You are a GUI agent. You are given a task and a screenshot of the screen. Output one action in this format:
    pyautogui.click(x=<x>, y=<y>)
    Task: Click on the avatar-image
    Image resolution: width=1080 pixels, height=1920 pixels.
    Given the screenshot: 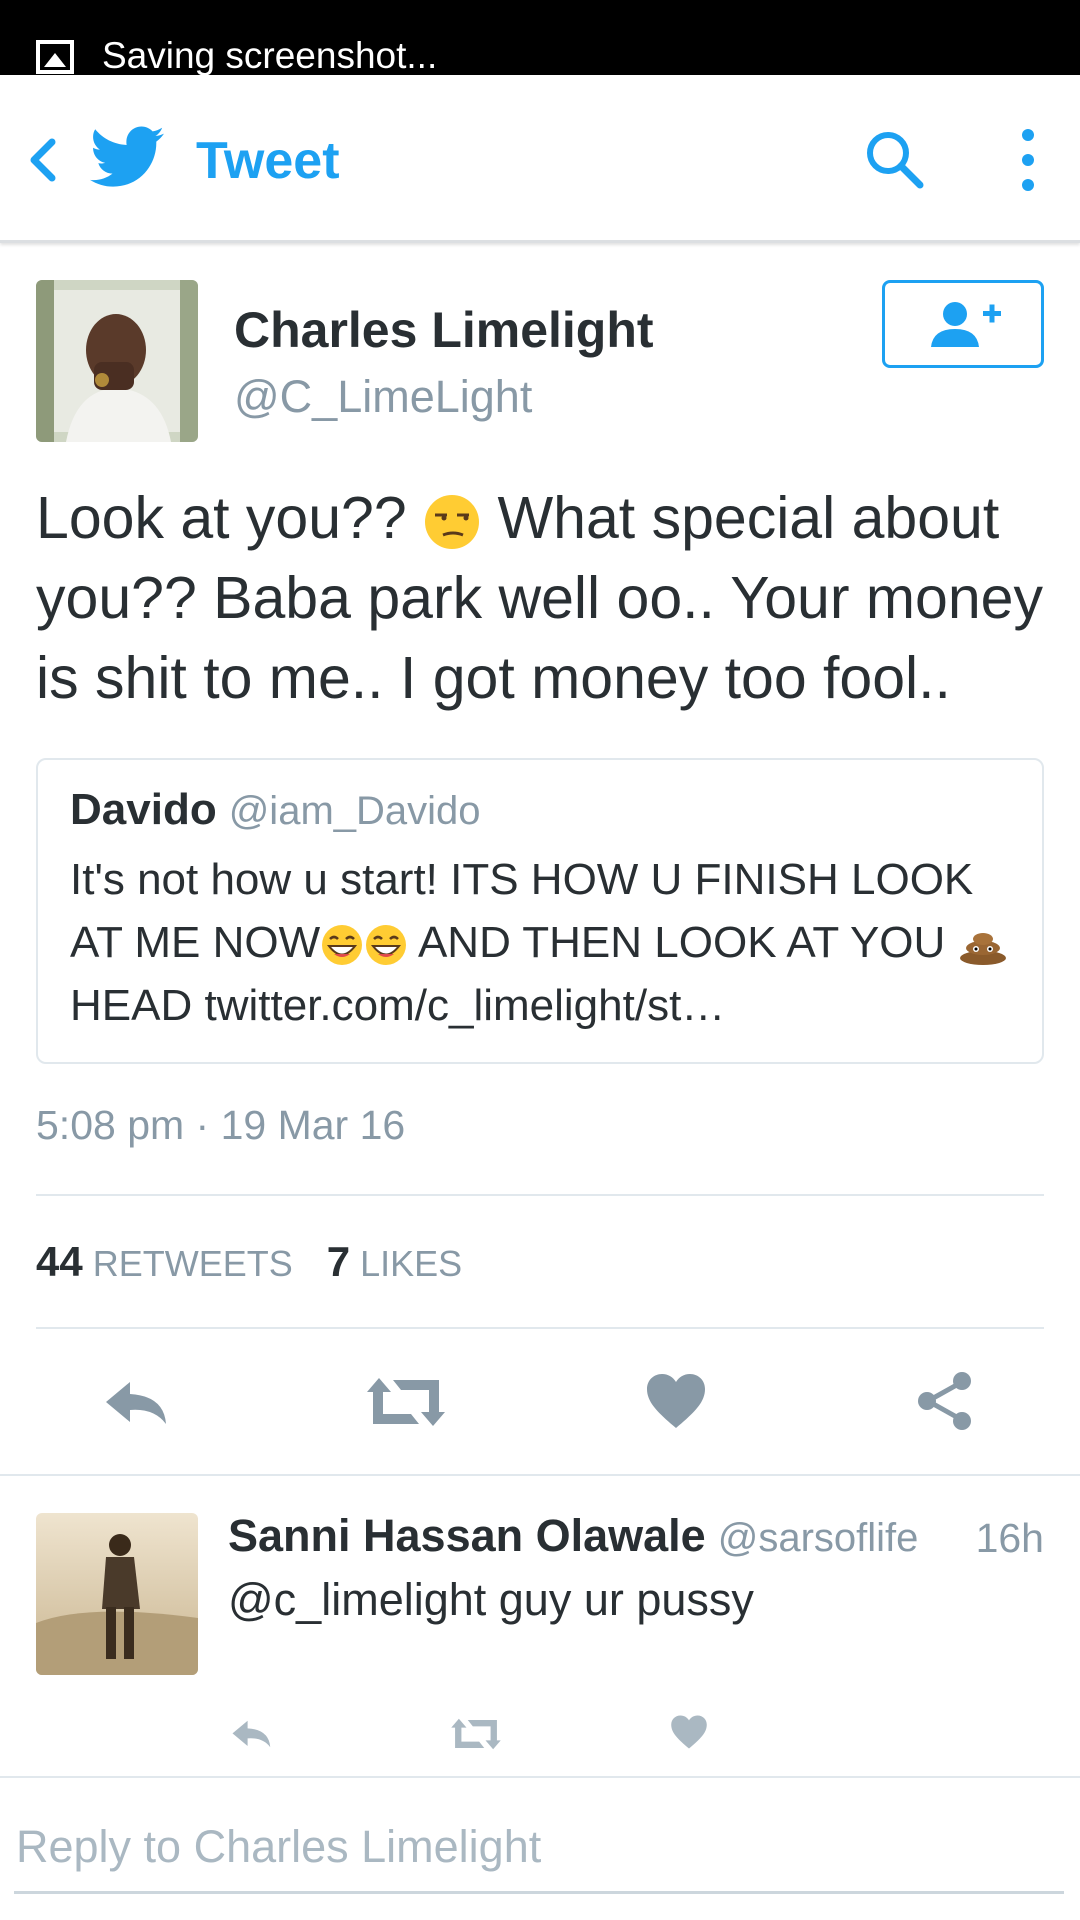 What is the action you would take?
    pyautogui.click(x=117, y=361)
    